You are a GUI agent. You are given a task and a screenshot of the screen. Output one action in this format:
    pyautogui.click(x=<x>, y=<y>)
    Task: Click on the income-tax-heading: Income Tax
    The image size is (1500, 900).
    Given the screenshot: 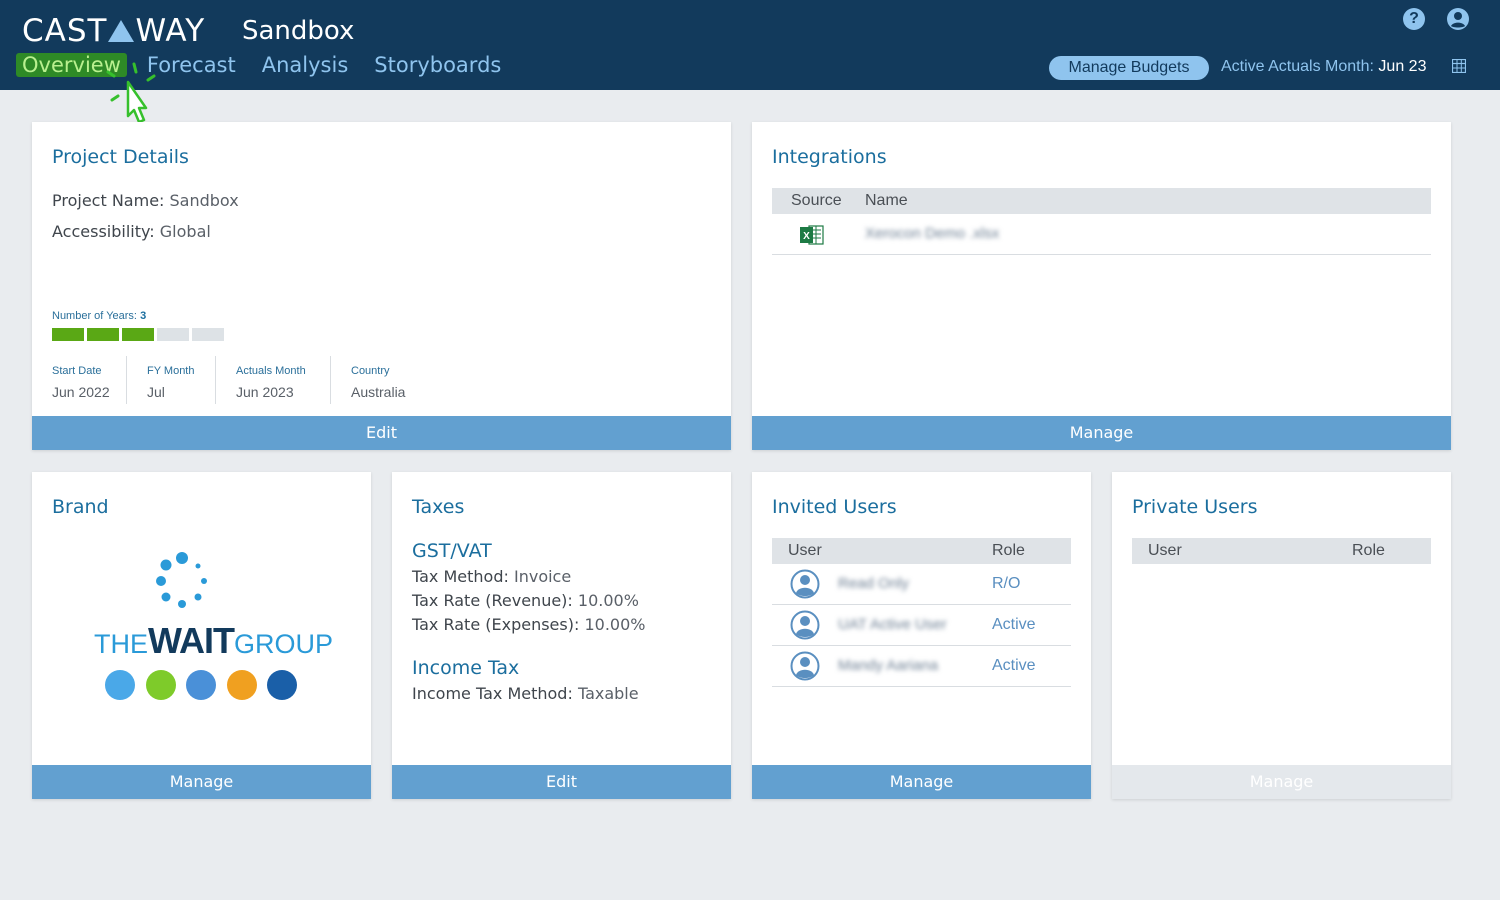 What is the action you would take?
    pyautogui.click(x=466, y=668)
    